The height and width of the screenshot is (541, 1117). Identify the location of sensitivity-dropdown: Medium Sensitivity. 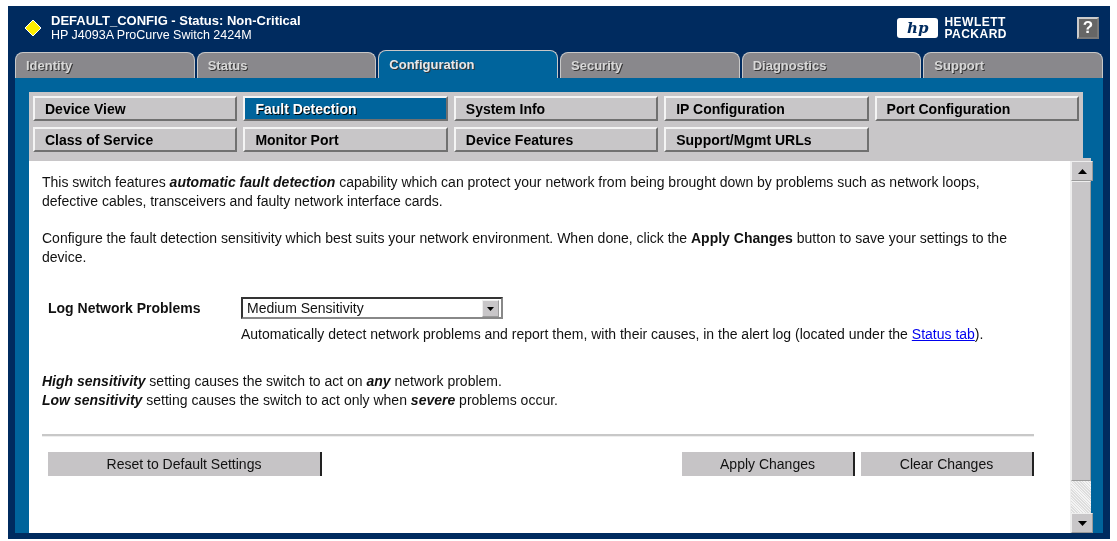
(372, 308).